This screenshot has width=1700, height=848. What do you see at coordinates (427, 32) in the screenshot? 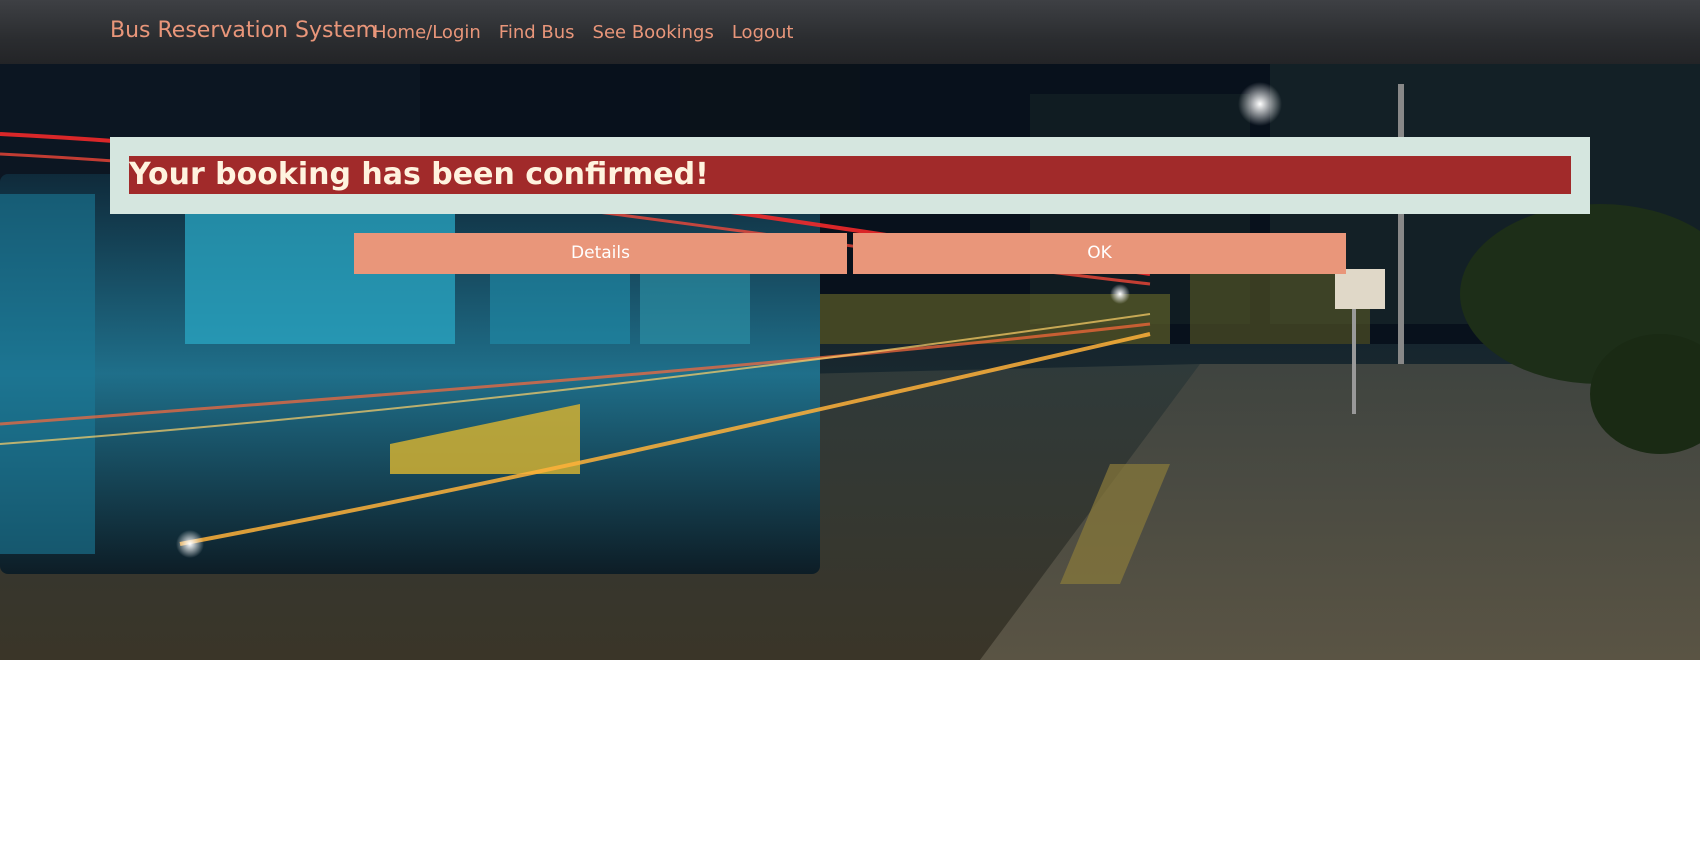
I see `nav-link-home-login: Home/Login` at bounding box center [427, 32].